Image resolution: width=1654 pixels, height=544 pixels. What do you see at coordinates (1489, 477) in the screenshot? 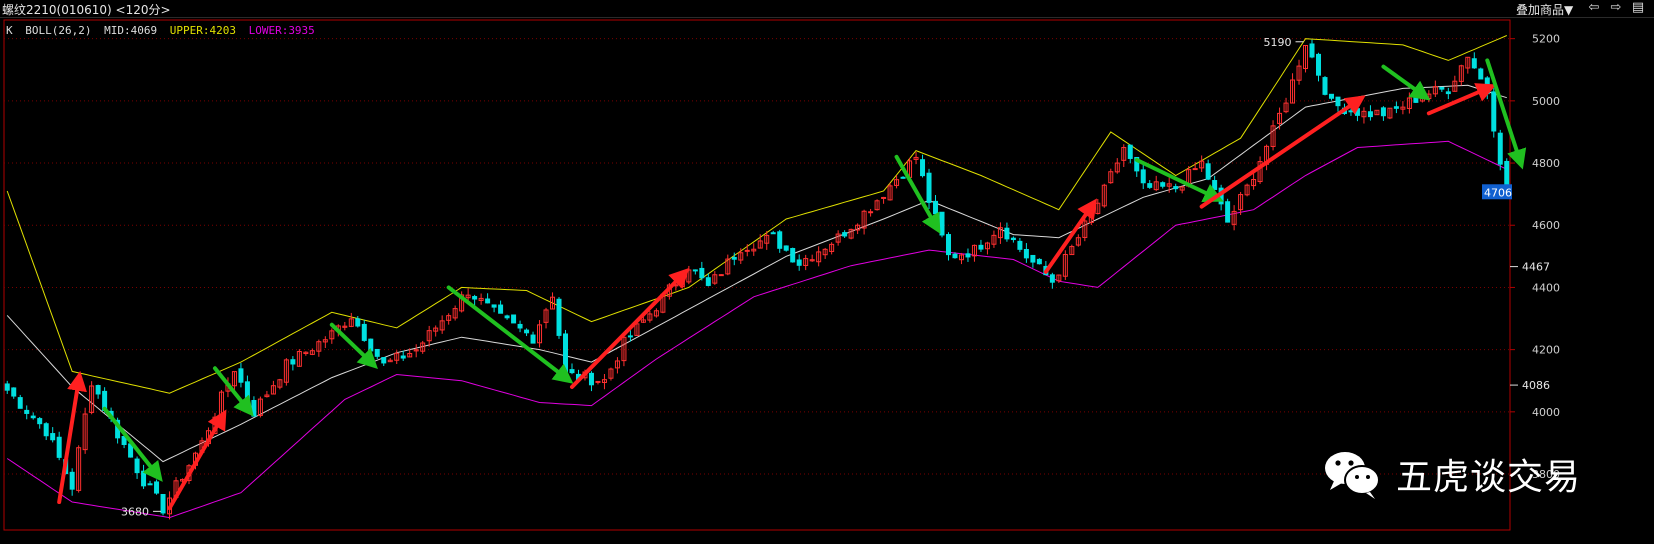
I see `watermark-text: 五虎谈交易` at bounding box center [1489, 477].